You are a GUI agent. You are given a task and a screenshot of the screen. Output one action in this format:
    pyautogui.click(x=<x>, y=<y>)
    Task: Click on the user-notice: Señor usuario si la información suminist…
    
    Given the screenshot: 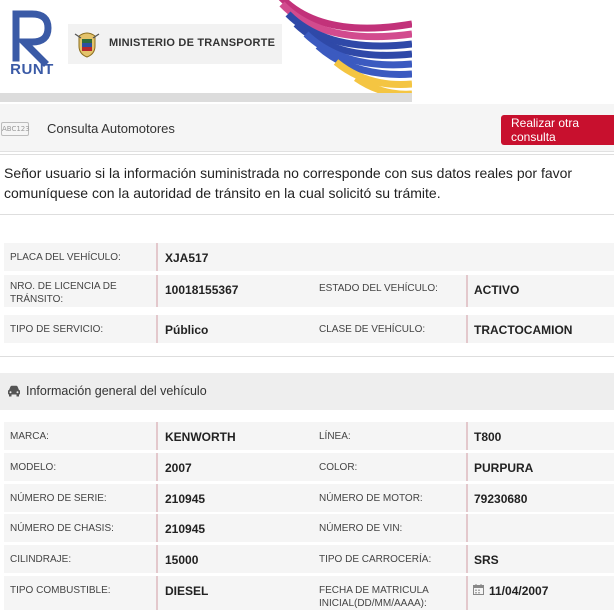 What is the action you would take?
    pyautogui.click(x=288, y=183)
    